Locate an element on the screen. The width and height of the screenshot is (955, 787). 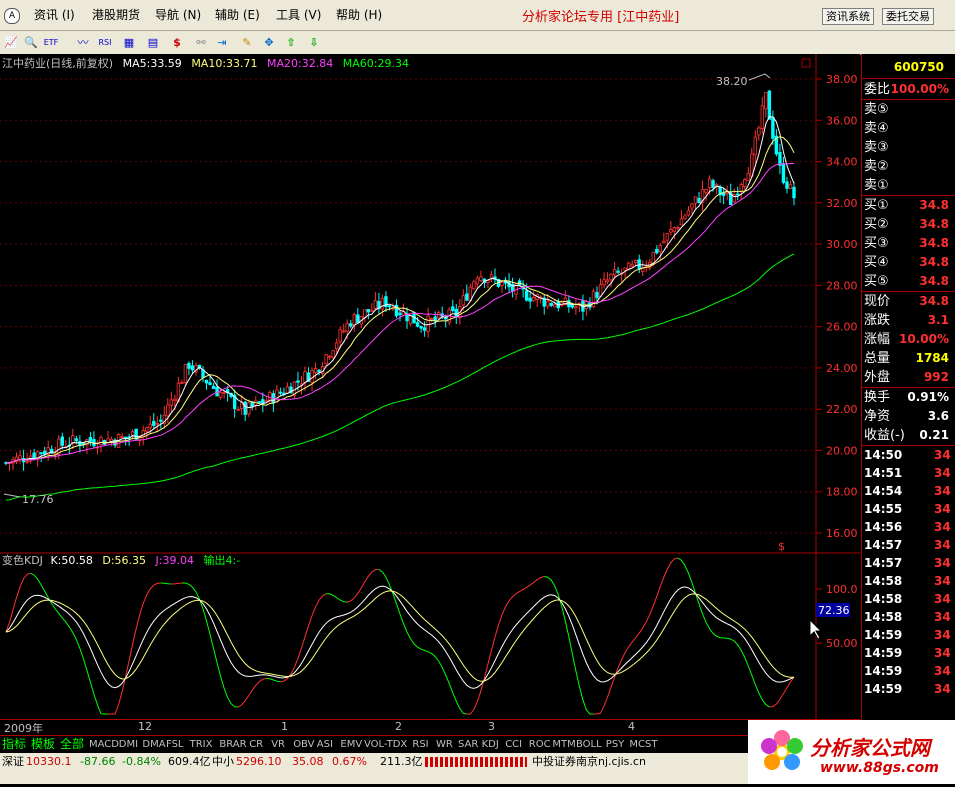
indicator-tab: BOLL is located at coordinates (589, 744).